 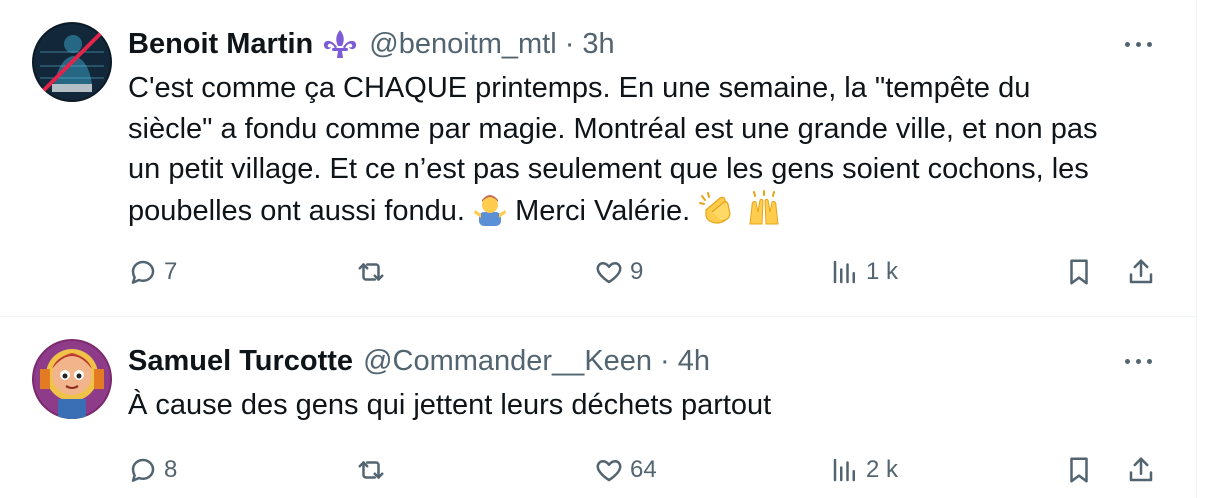 What do you see at coordinates (864, 470) in the screenshot?
I see `views-button: 2 k` at bounding box center [864, 470].